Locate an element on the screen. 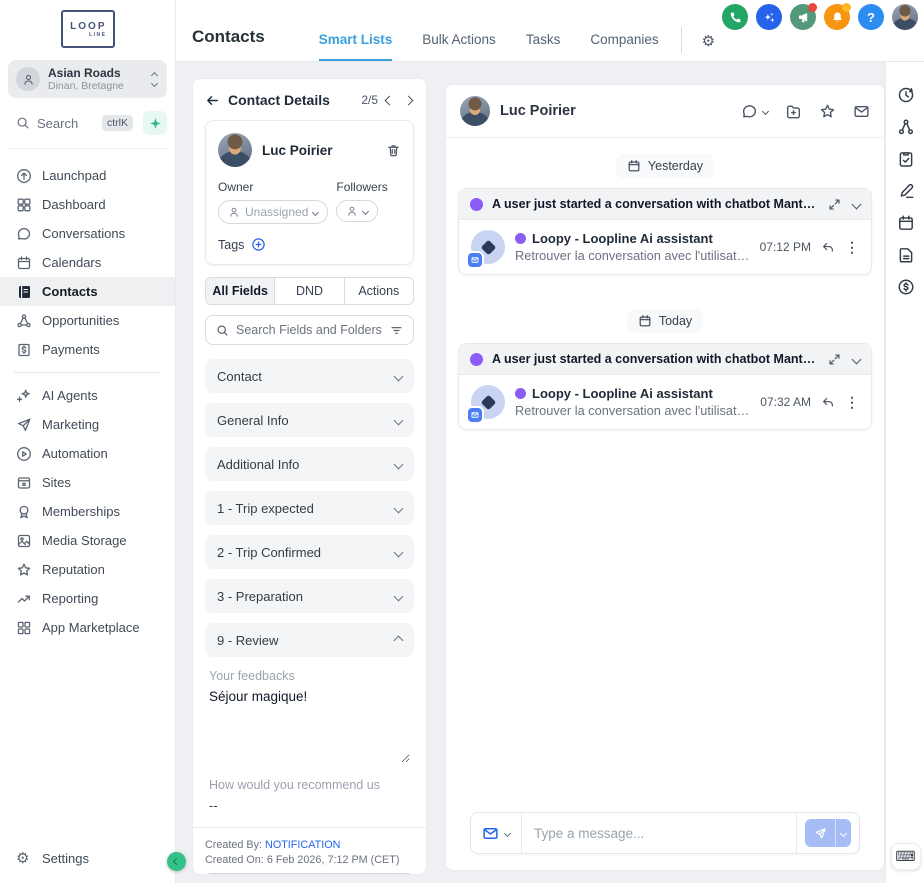 The height and width of the screenshot is (883, 924). history-icon is located at coordinates (906, 95).